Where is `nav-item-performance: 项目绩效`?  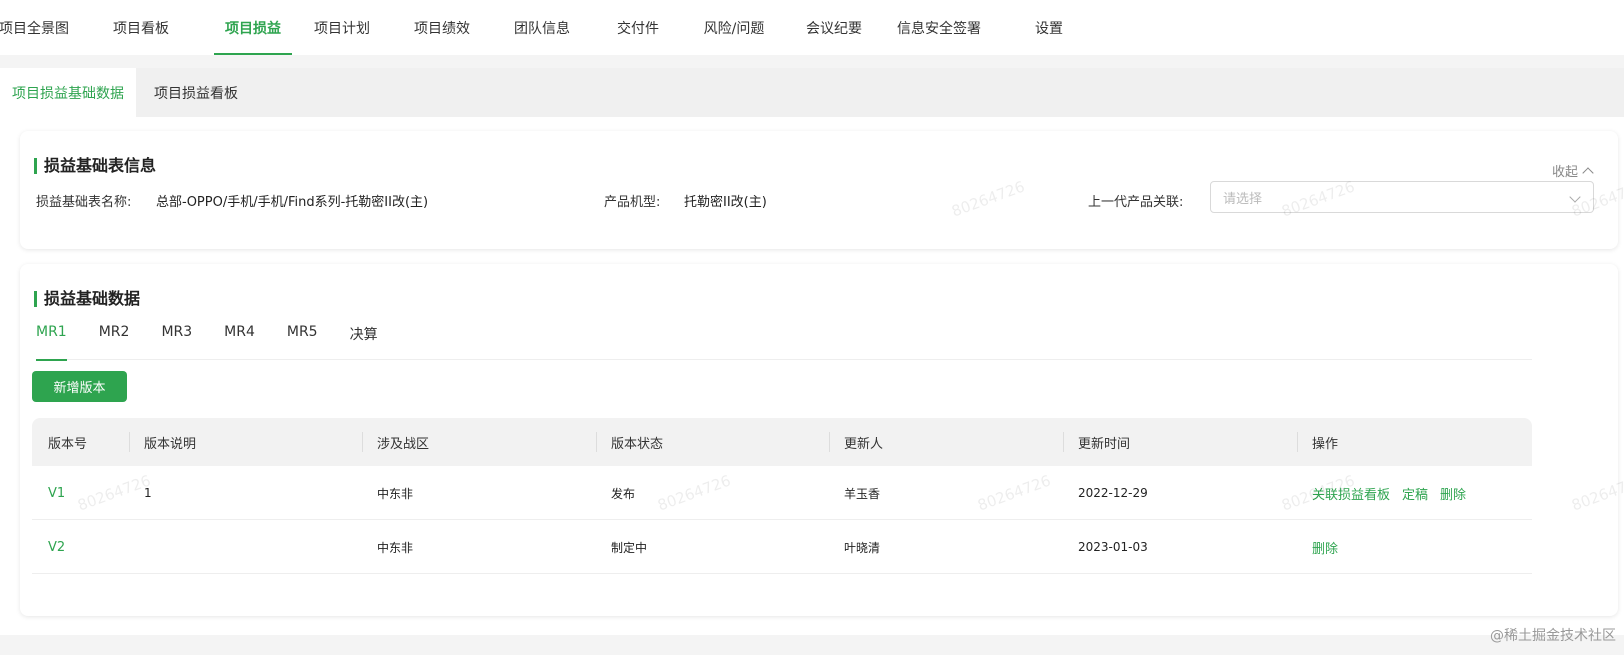
nav-item-performance: 项目绩效 is located at coordinates (442, 27).